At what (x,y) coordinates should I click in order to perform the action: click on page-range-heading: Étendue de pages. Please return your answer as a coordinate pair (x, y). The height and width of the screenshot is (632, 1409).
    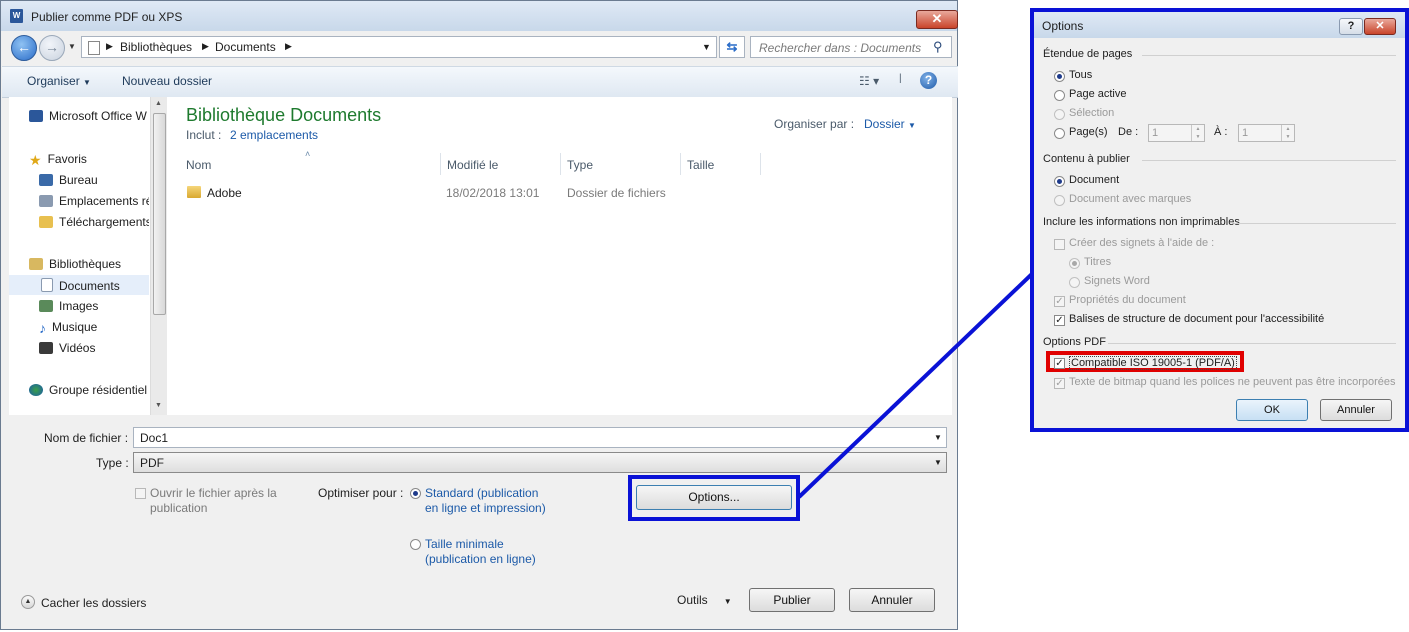
    Looking at the image, I should click on (1088, 54).